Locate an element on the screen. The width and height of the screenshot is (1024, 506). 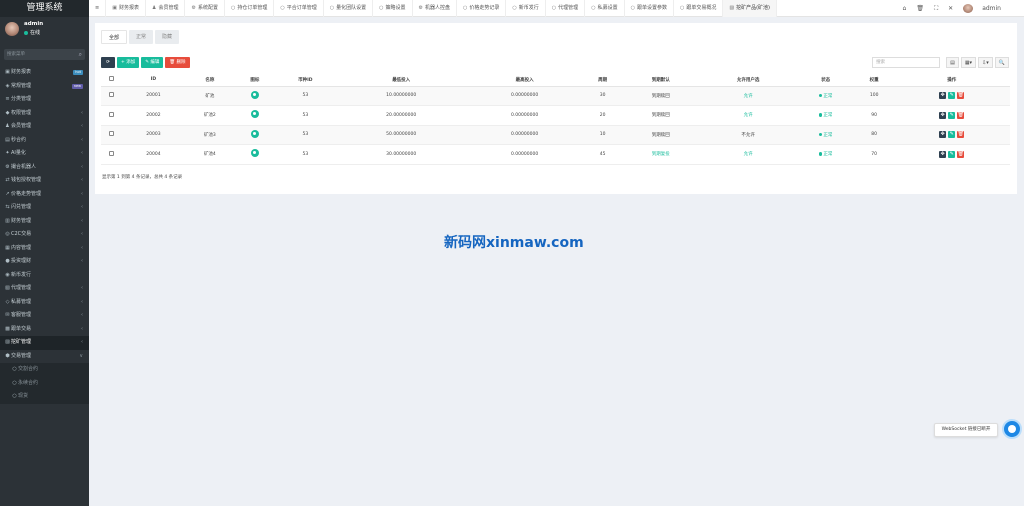
sidebar-item: ◉新币发行 is located at coordinates (44, 276).